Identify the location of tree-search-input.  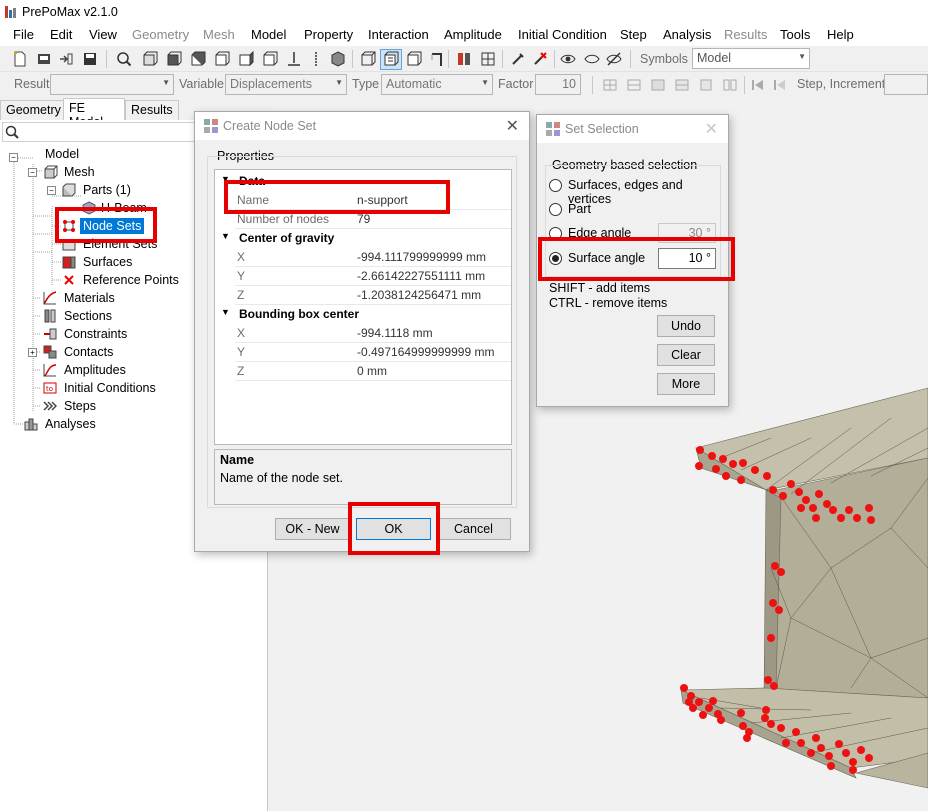
(102, 132).